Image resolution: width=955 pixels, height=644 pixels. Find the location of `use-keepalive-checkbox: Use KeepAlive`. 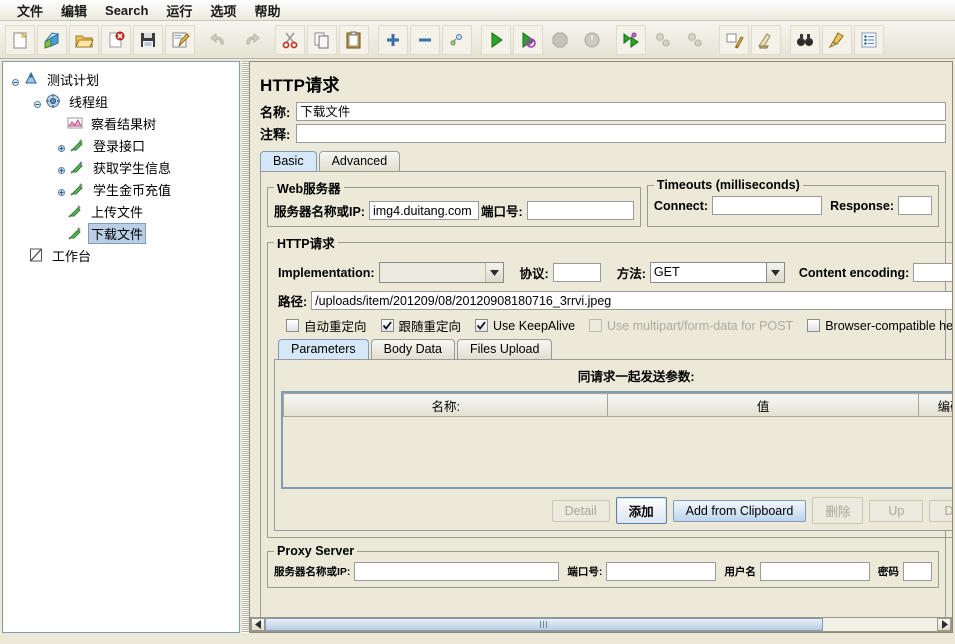

use-keepalive-checkbox: Use KeepAlive is located at coordinates (525, 326).